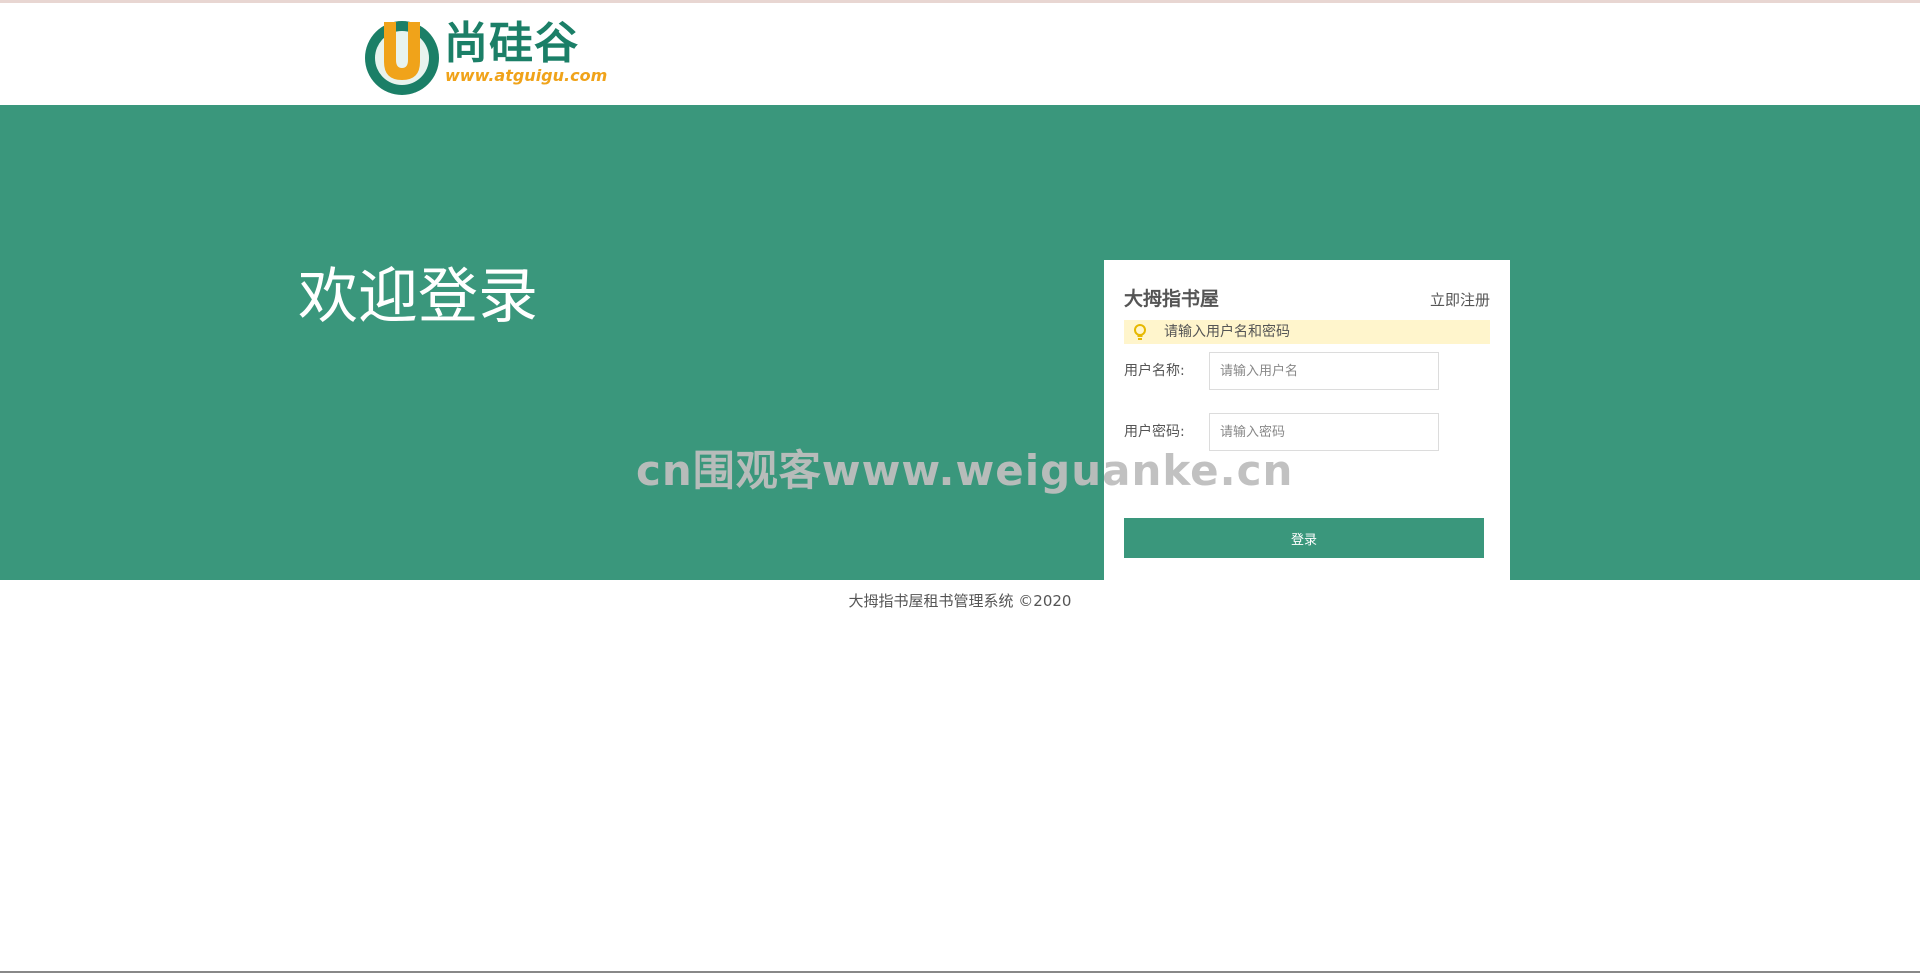  What do you see at coordinates (1227, 332) in the screenshot?
I see `tip-text: 请输入用户名和密码` at bounding box center [1227, 332].